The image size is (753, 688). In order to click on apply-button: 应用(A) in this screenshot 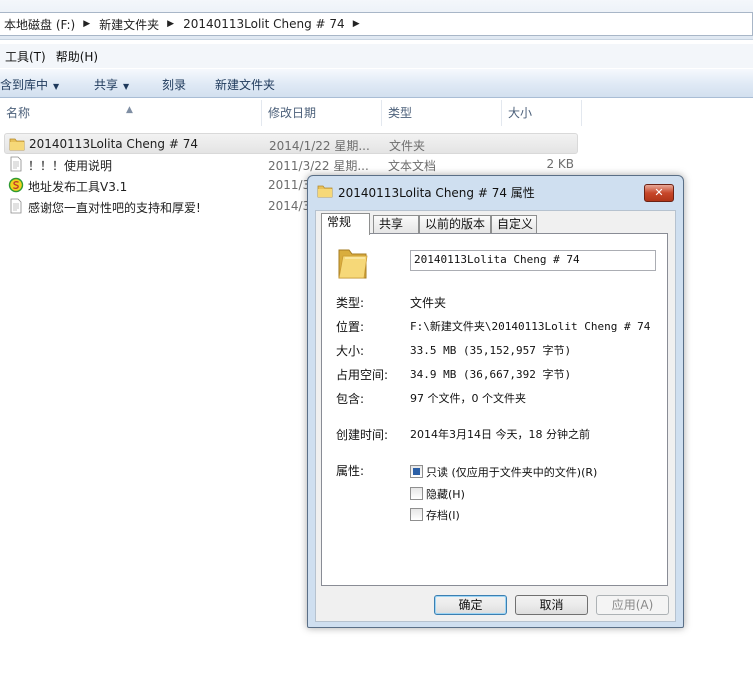, I will do `click(632, 605)`.